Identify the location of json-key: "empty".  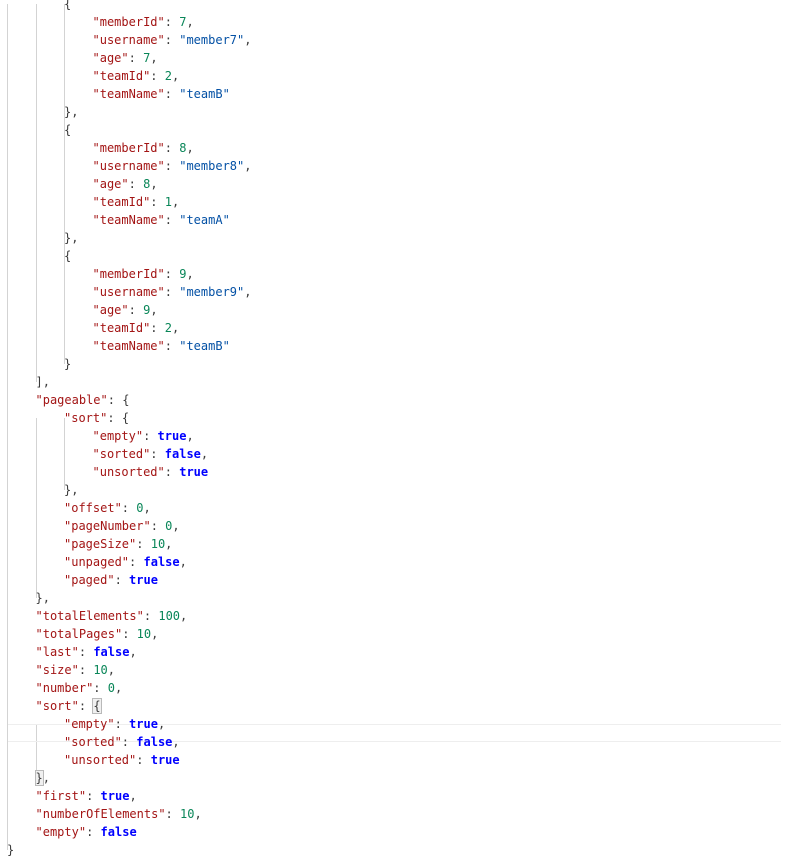
(118, 436).